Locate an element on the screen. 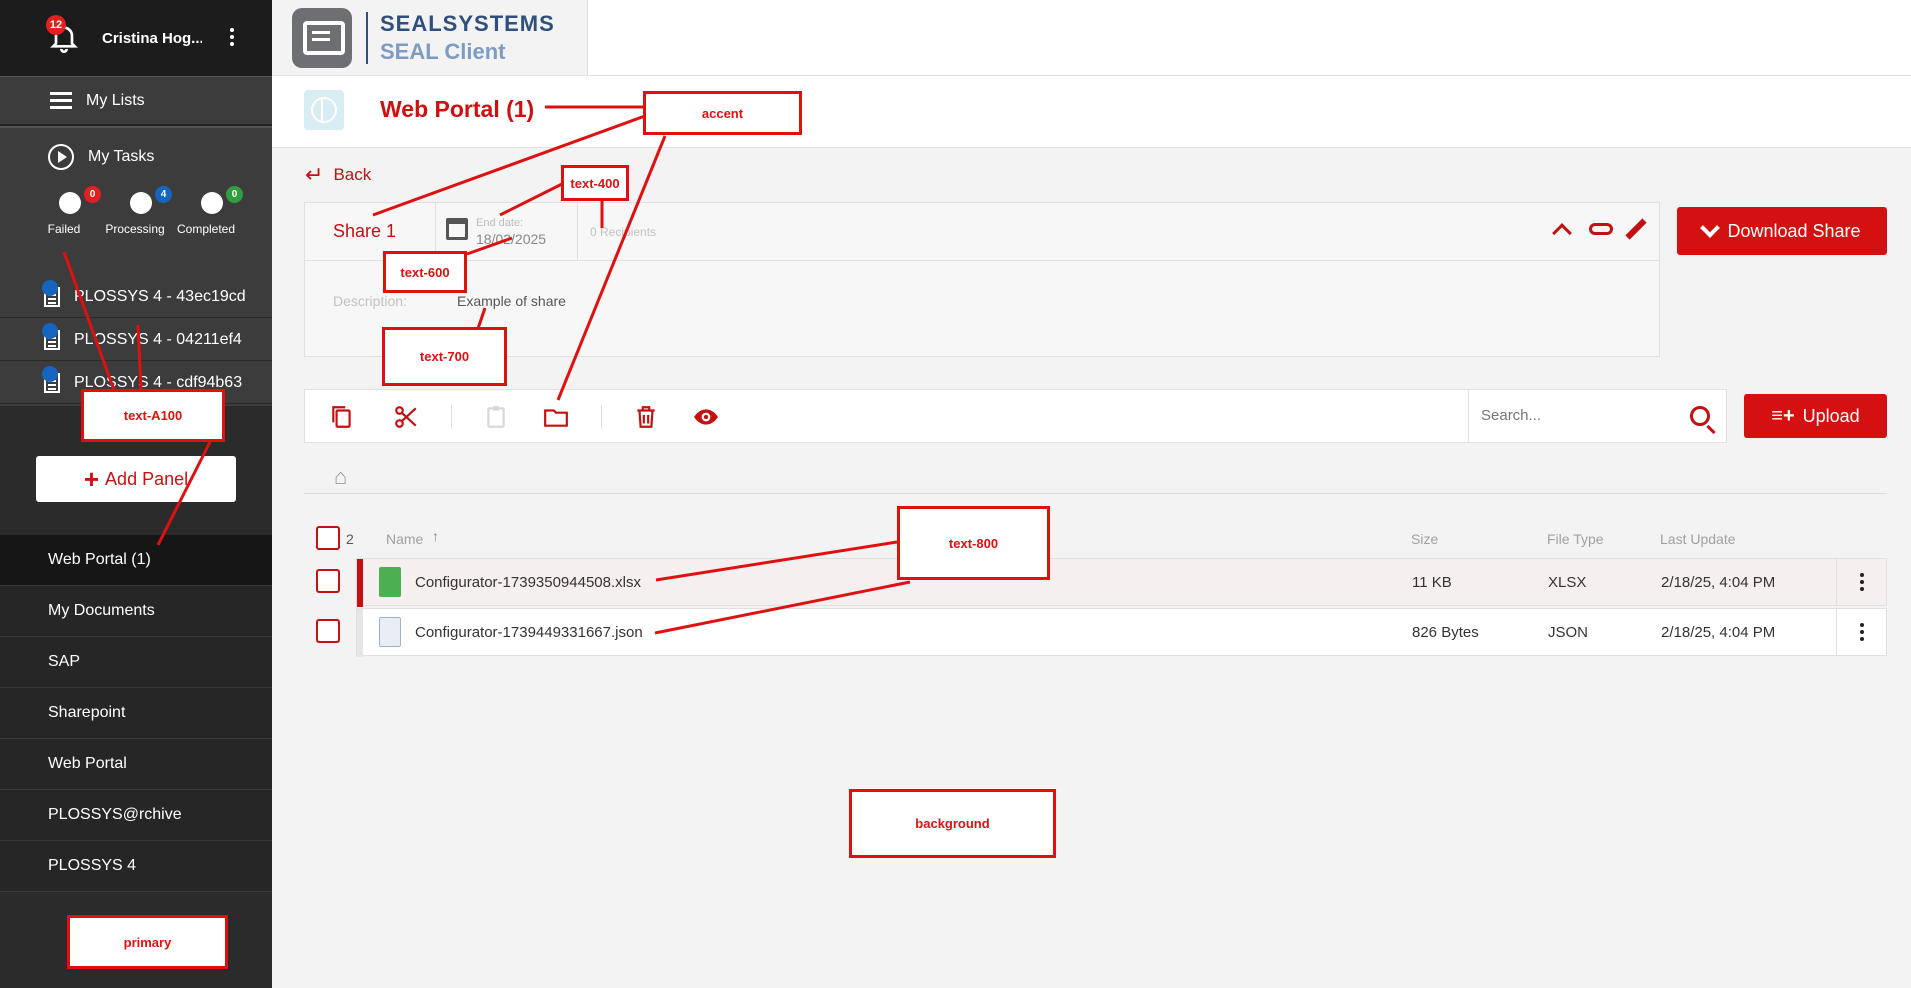 The image size is (1911, 988). processing-label: Processing is located at coordinates (135, 229).